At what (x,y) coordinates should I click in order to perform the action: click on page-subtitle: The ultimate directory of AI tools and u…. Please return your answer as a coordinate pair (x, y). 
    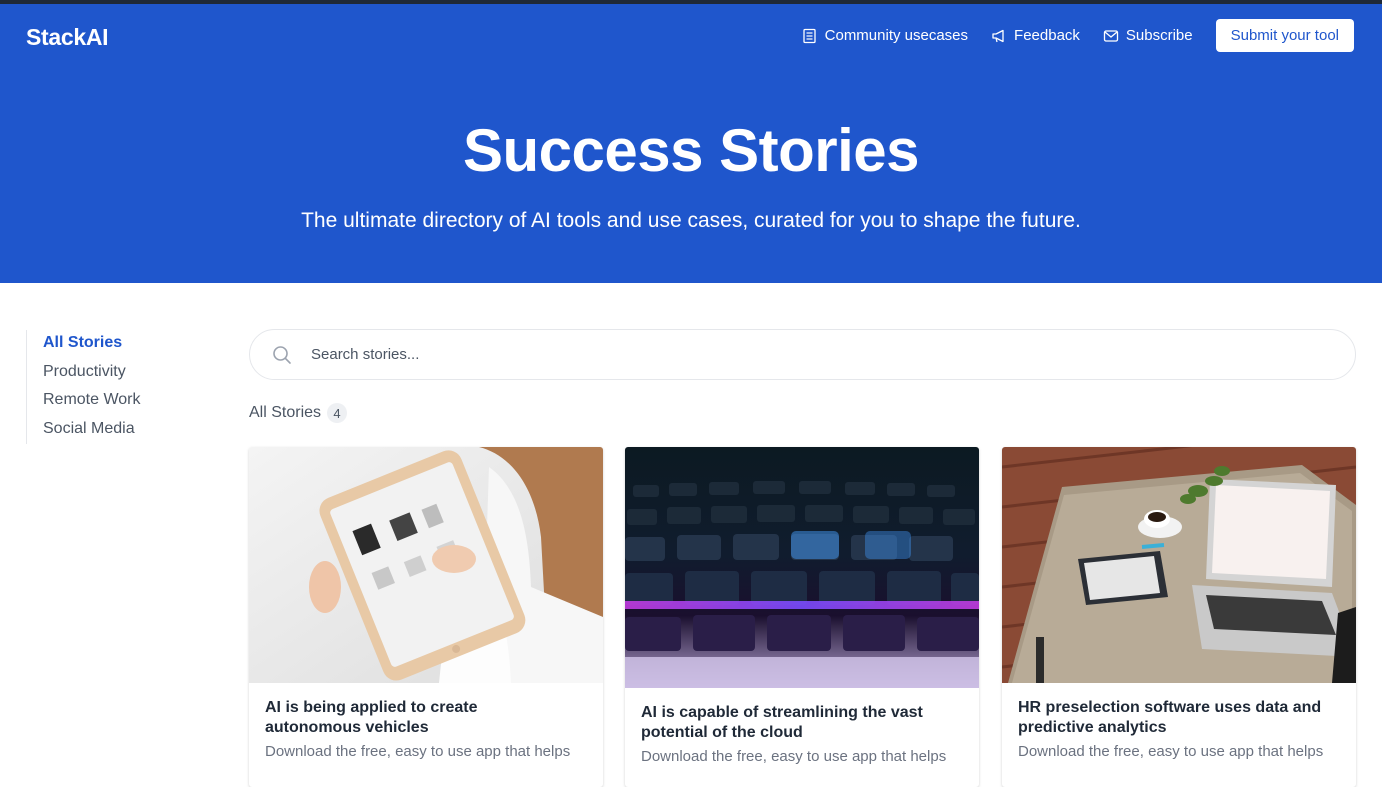
    Looking at the image, I should click on (691, 220).